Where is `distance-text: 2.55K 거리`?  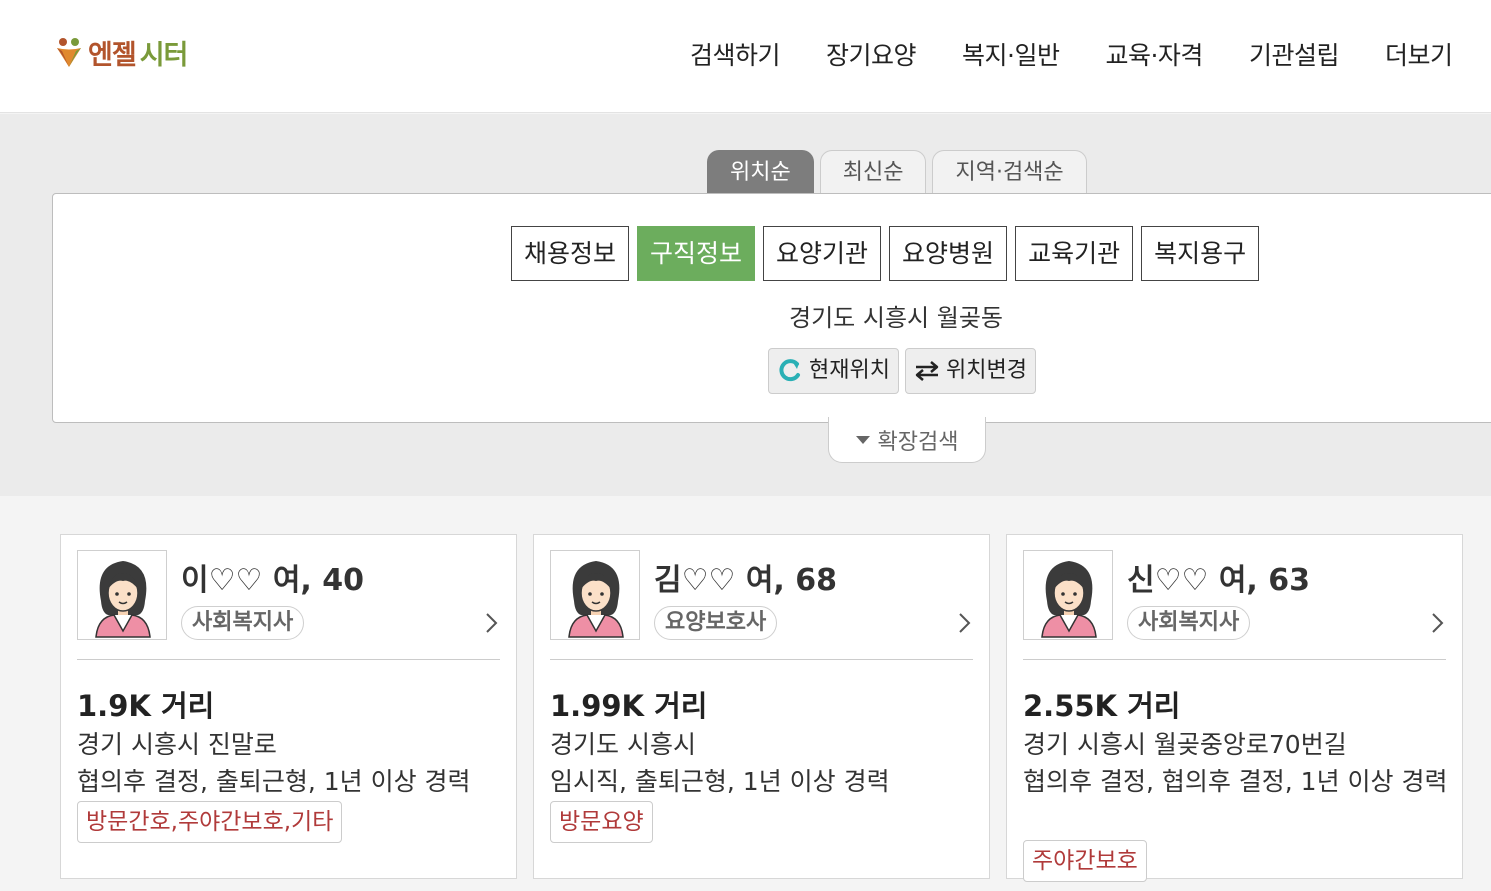
distance-text: 2.55K 거리 is located at coordinates (1102, 706).